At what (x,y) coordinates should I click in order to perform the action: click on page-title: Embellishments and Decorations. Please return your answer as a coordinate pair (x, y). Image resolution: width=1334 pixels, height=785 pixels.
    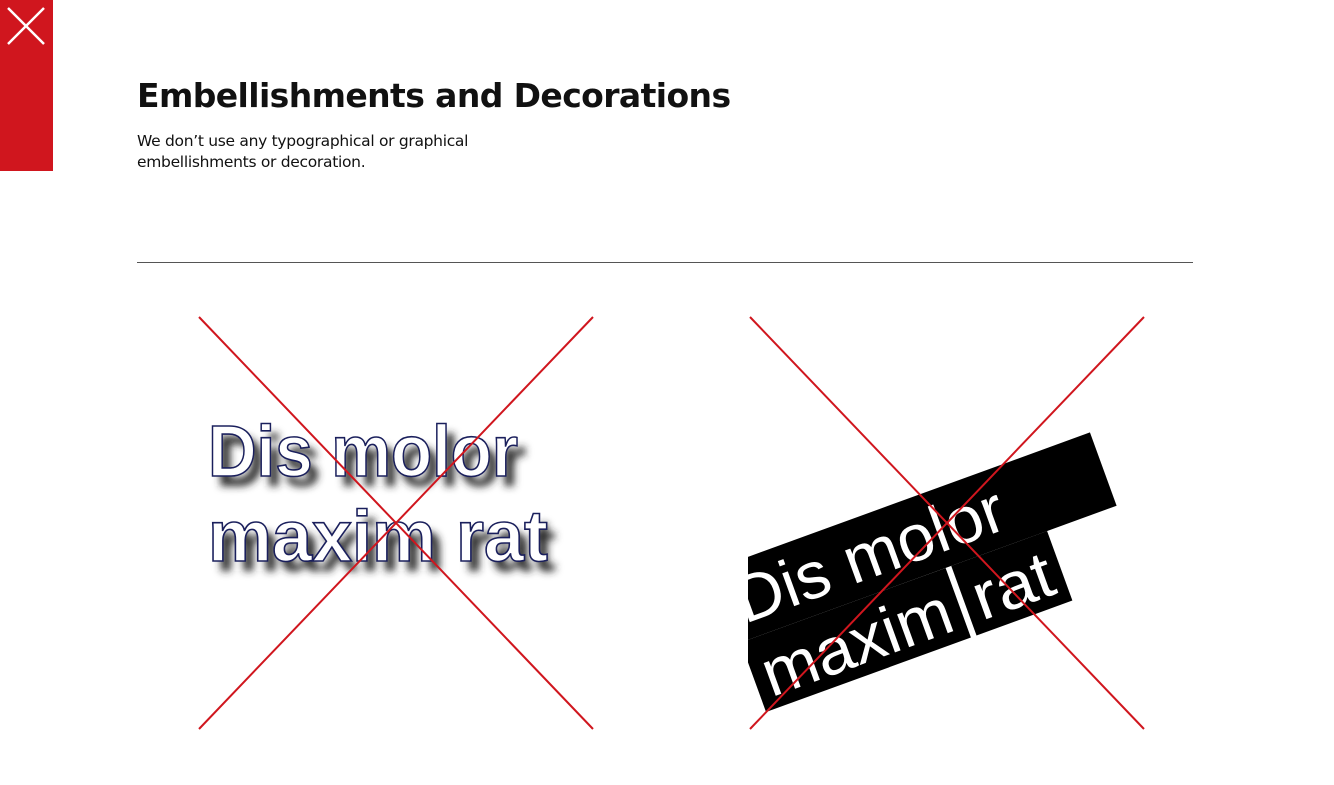
    Looking at the image, I should click on (434, 95).